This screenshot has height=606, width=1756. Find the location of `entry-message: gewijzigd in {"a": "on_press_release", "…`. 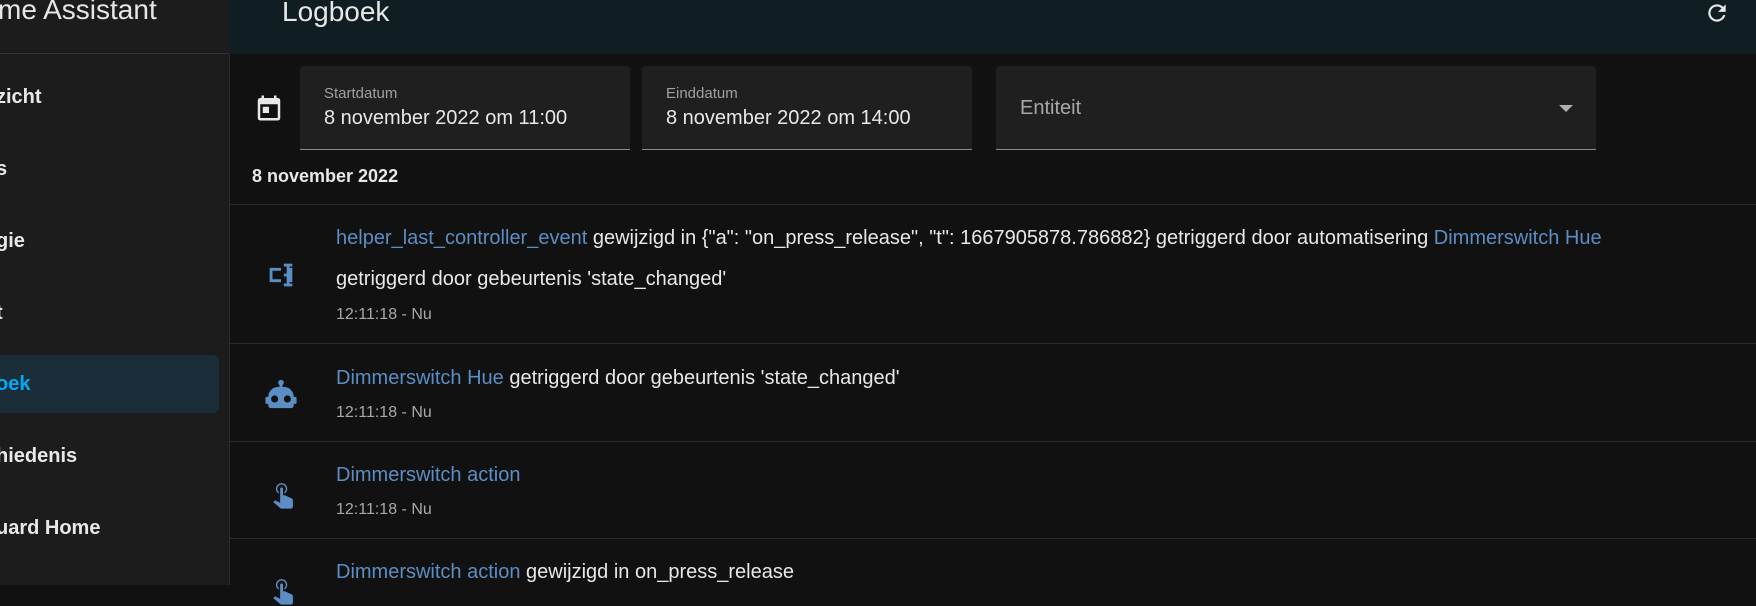

entry-message: gewijzigd in {"a": "on_press_release", "… is located at coordinates (1010, 238).